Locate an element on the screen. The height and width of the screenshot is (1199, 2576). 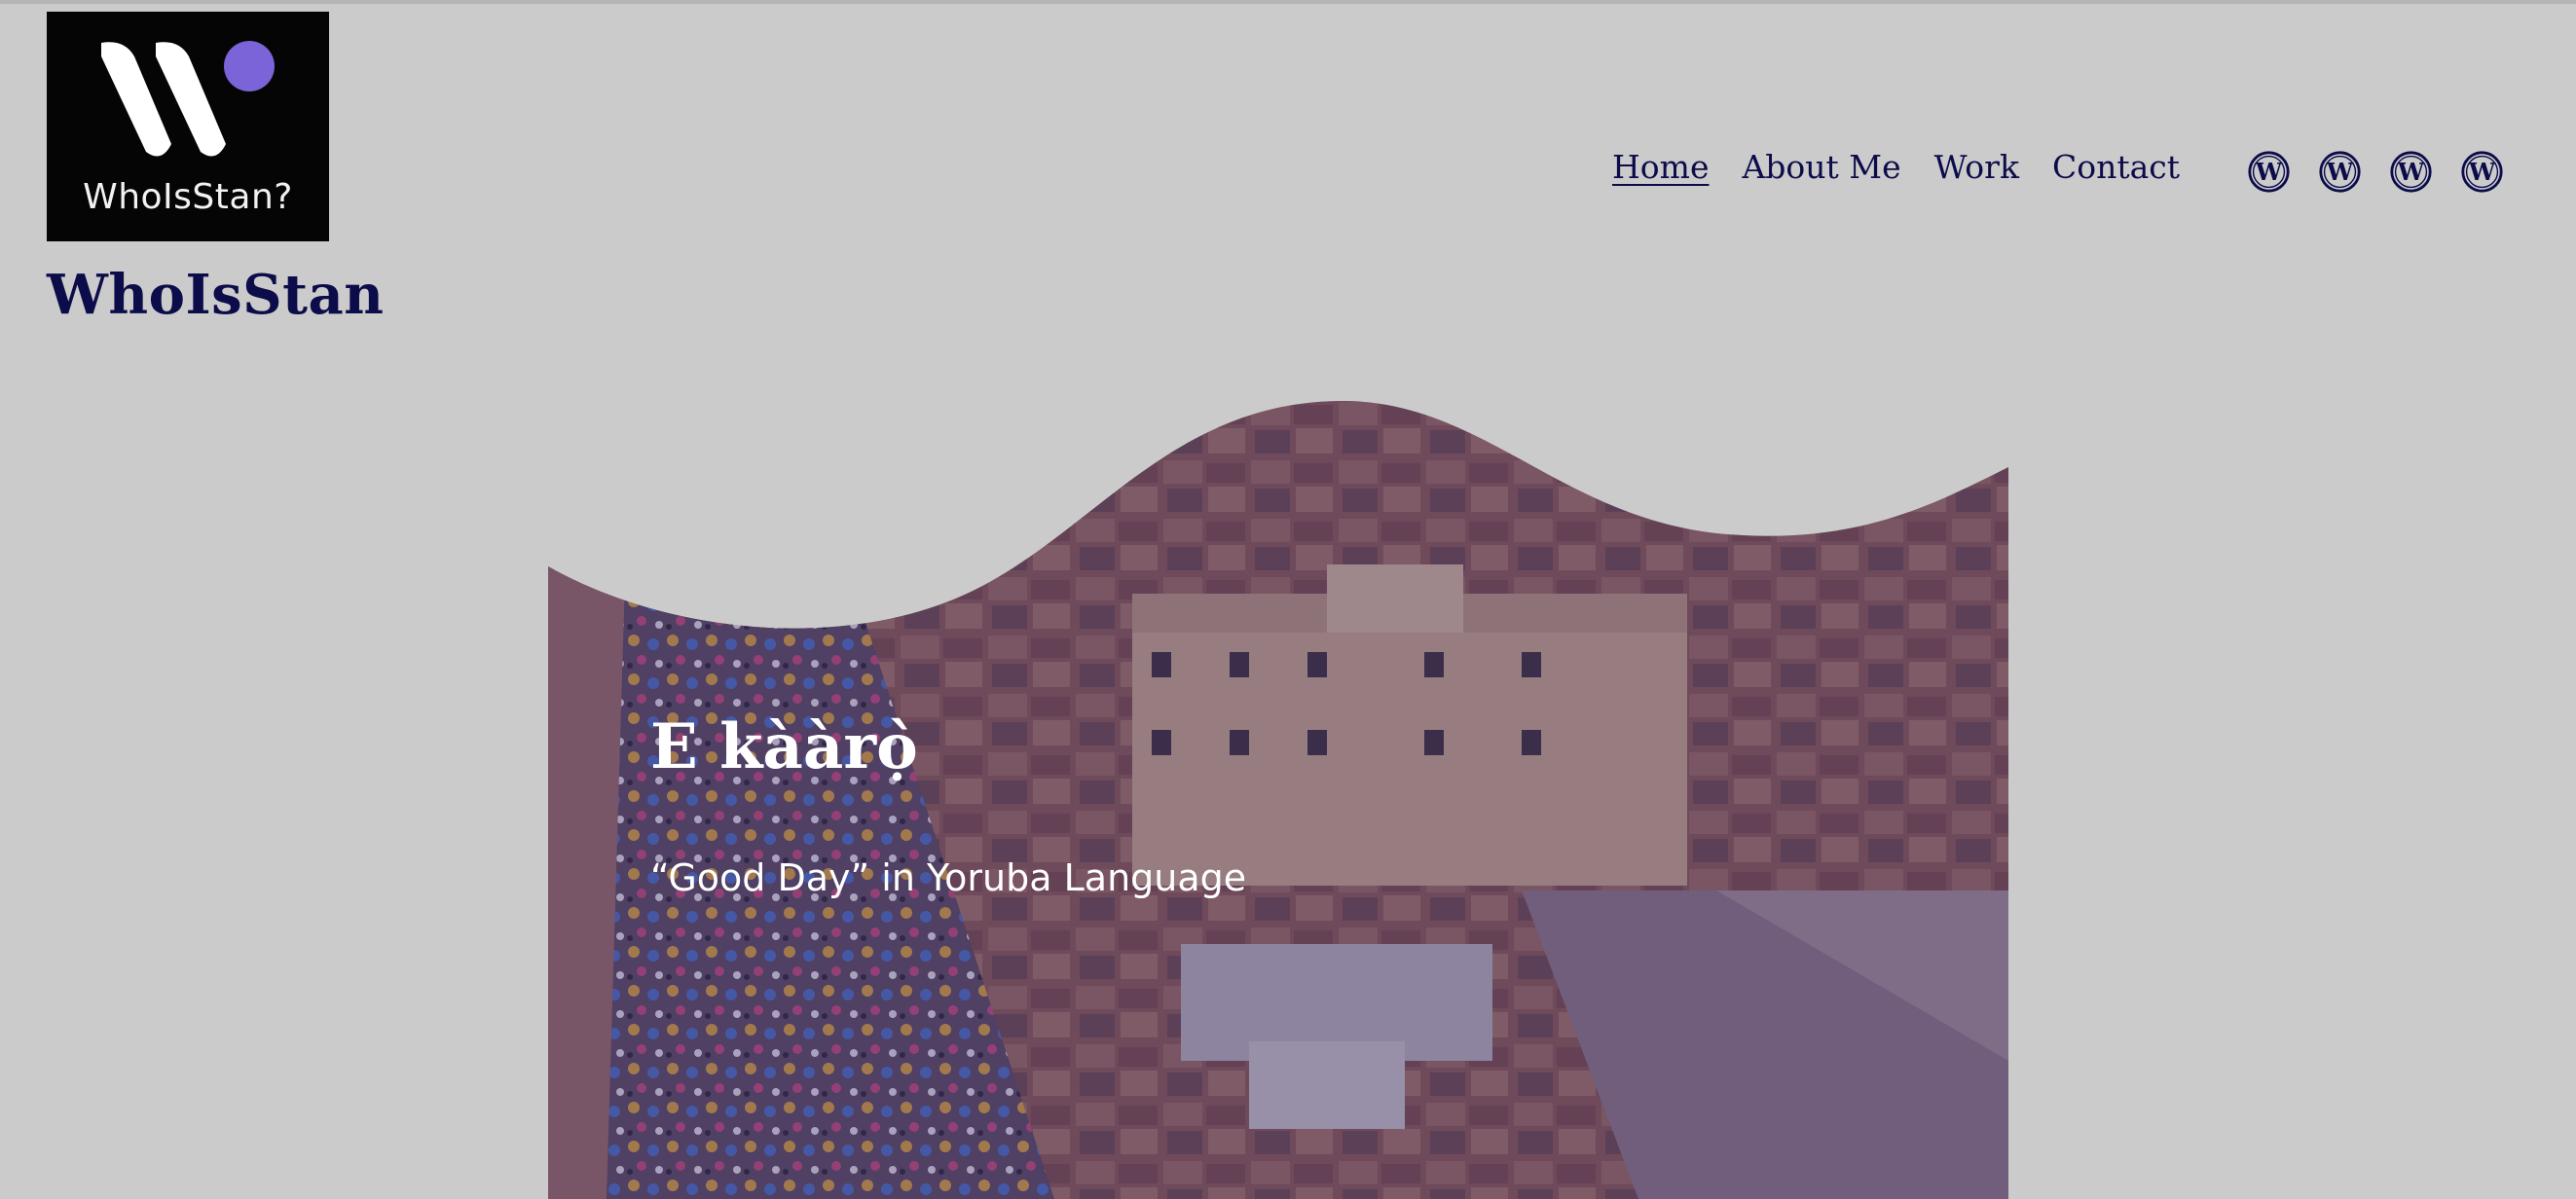
top-border is located at coordinates (1288, 2).